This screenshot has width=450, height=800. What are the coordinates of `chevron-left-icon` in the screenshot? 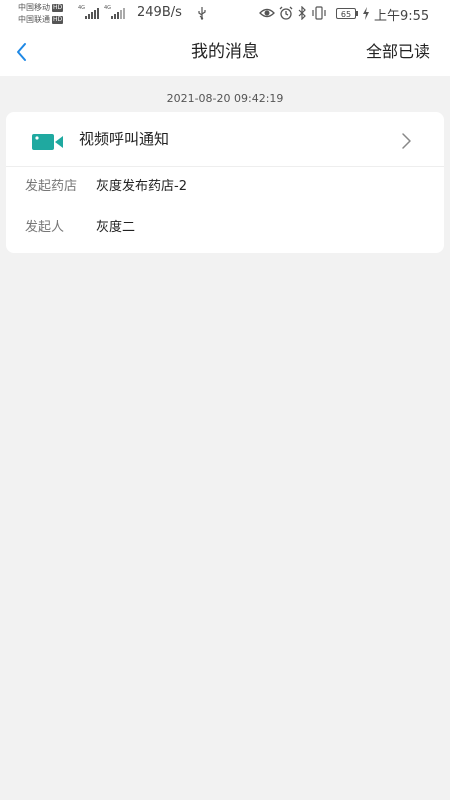 It's located at (21, 52).